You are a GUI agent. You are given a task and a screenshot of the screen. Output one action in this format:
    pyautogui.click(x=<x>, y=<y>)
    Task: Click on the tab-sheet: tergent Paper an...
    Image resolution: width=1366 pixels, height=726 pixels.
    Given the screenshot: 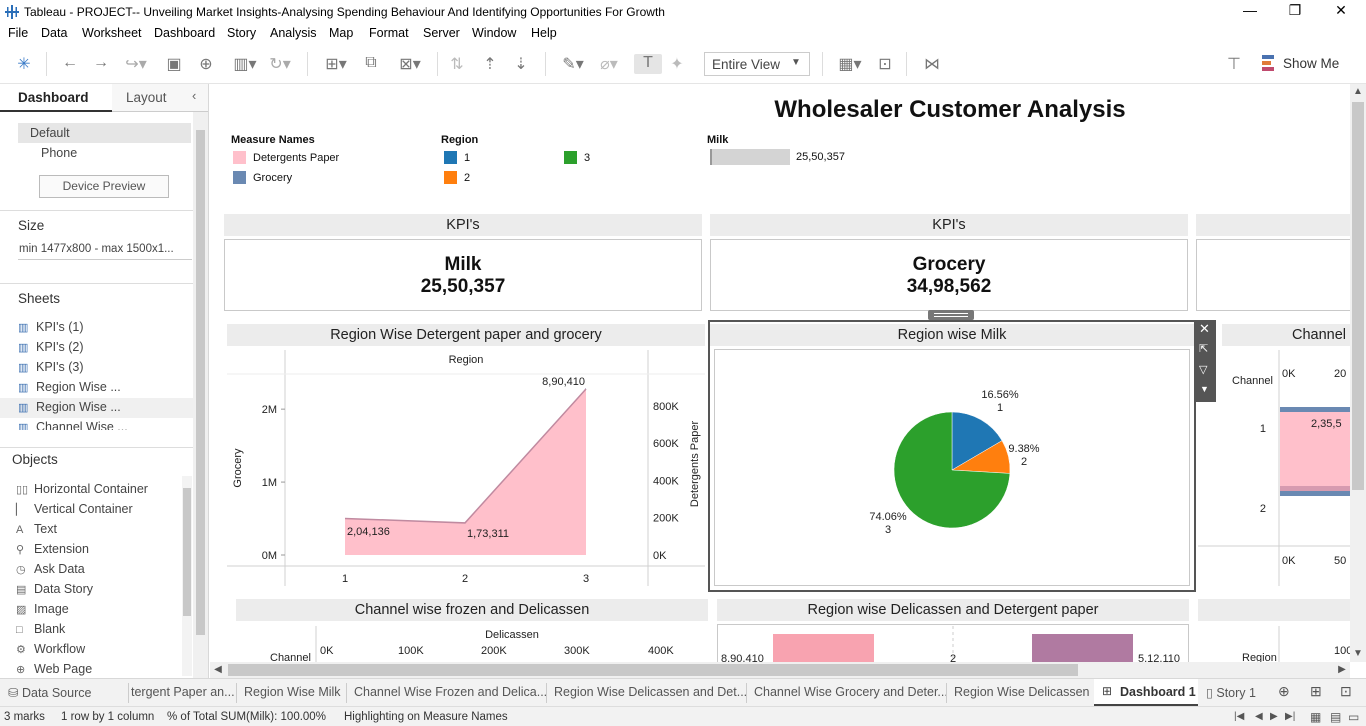 What is the action you would take?
    pyautogui.click(x=183, y=692)
    